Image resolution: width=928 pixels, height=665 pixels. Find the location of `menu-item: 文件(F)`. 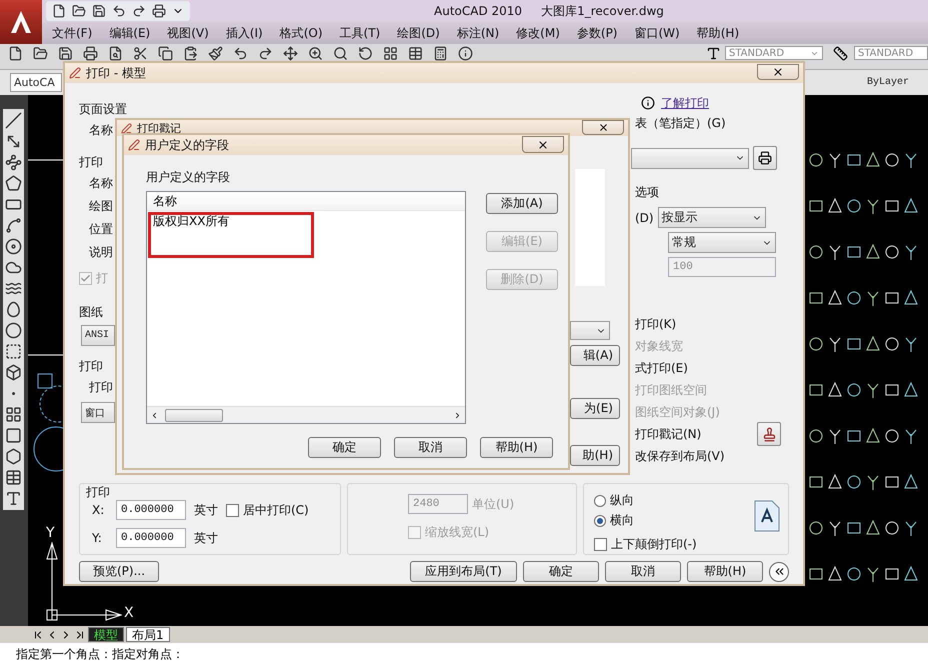

menu-item: 文件(F) is located at coordinates (72, 33).